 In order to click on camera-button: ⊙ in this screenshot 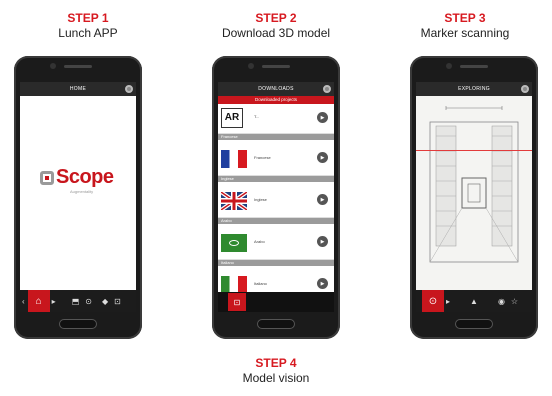, I will do `click(433, 301)`.